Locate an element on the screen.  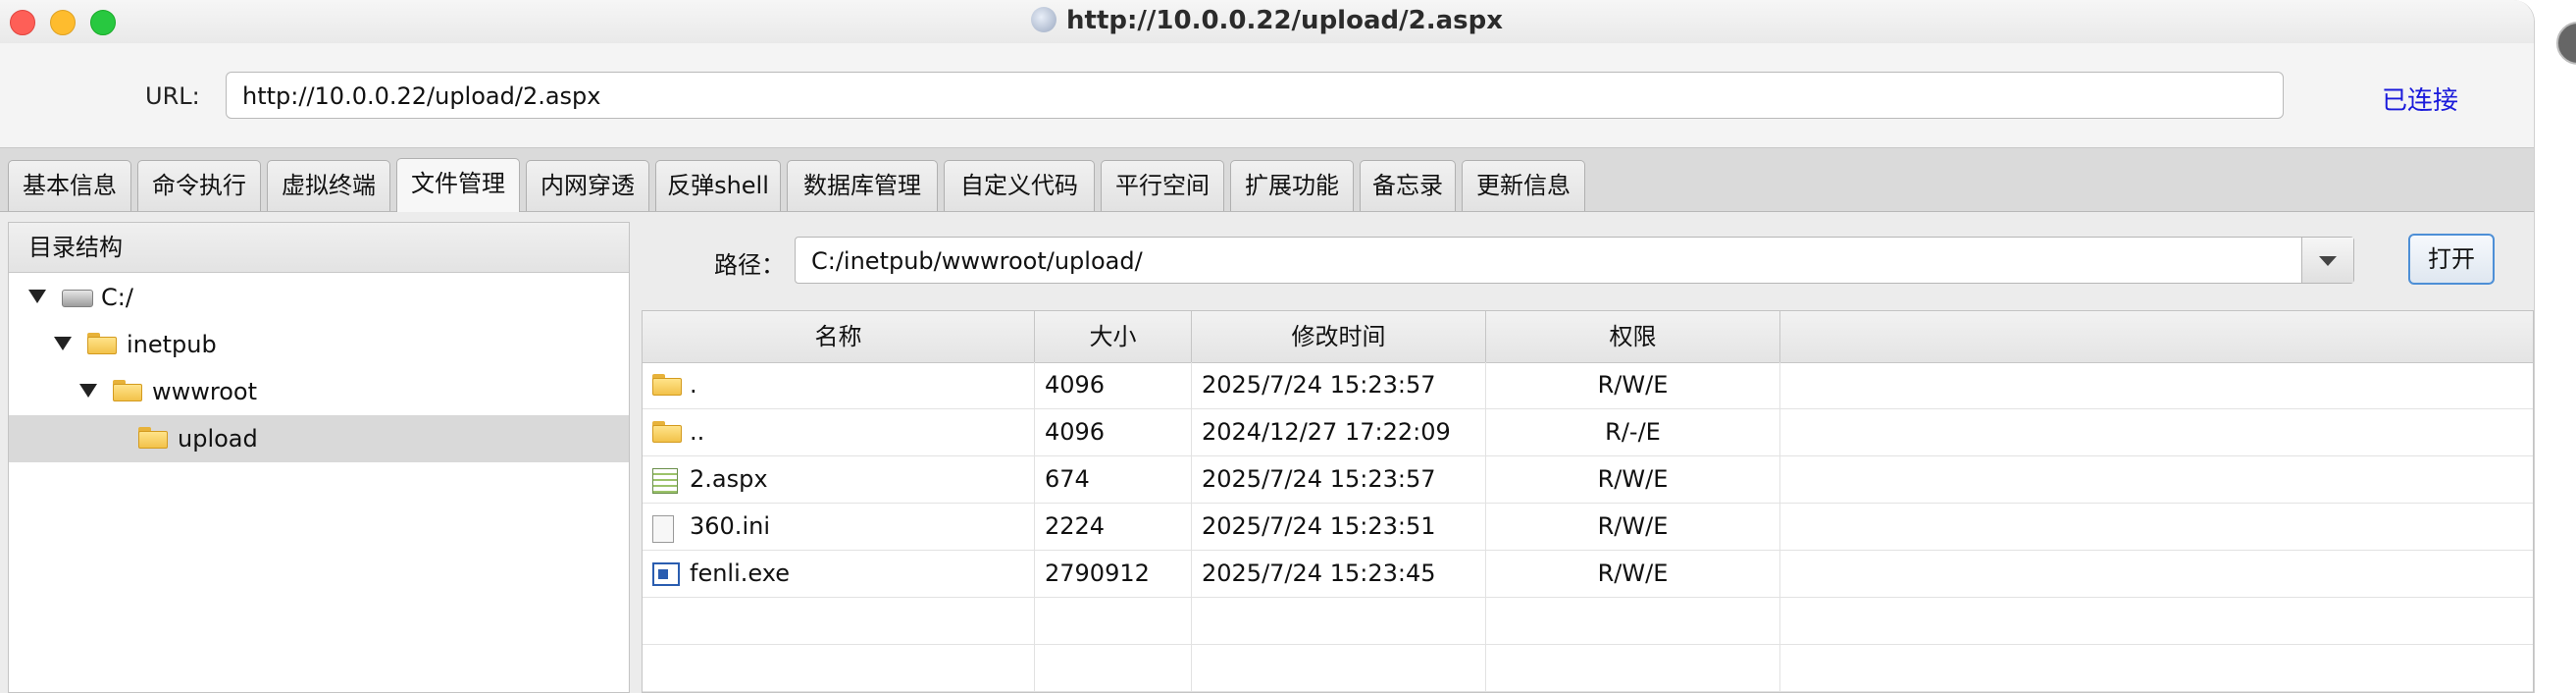
tab-reverse-shell: 反弹shell is located at coordinates (718, 185).